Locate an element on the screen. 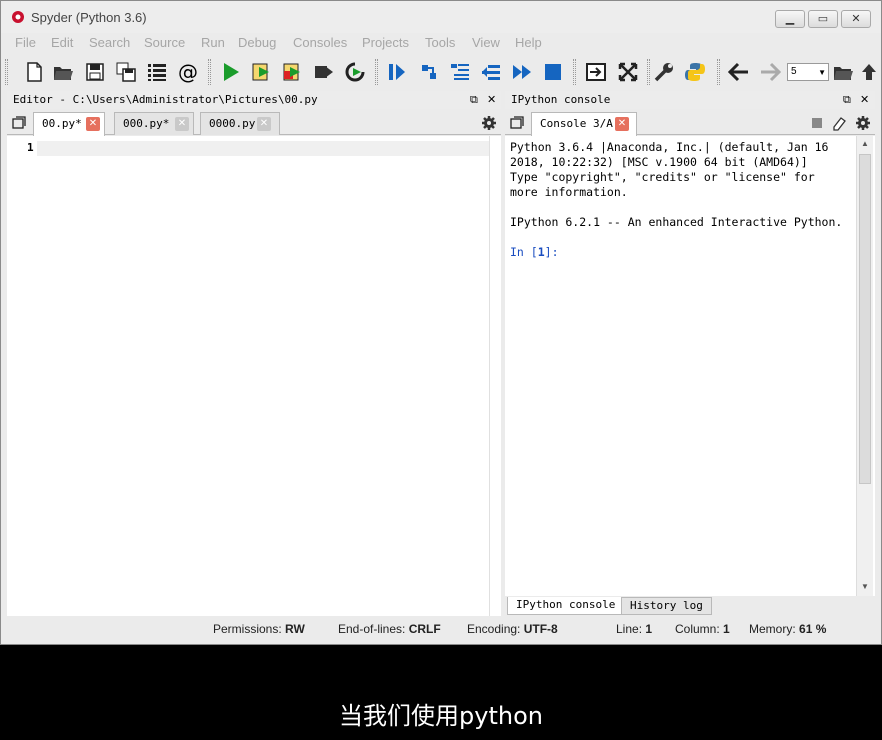 The width and height of the screenshot is (882, 740). working-directory-combobox: 5 ▼ is located at coordinates (808, 72).